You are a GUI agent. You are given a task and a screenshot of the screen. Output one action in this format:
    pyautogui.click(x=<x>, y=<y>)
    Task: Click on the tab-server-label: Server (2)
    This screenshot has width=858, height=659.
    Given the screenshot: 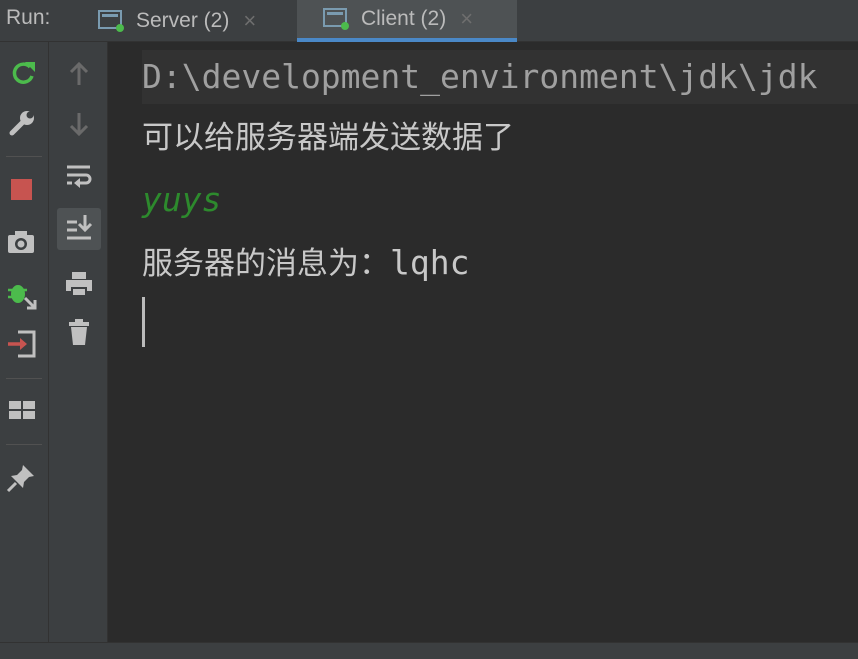 What is the action you would take?
    pyautogui.click(x=183, y=20)
    